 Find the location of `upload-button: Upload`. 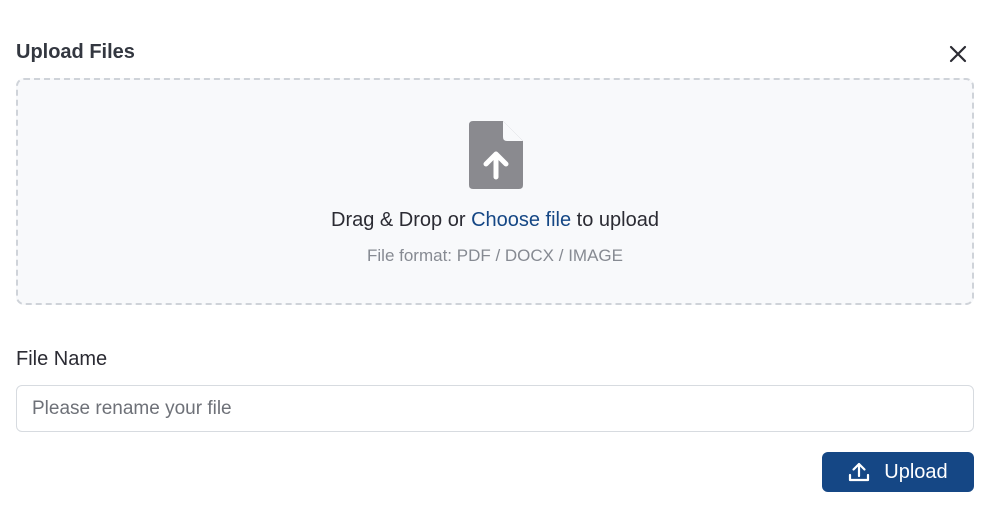

upload-button: Upload is located at coordinates (898, 472).